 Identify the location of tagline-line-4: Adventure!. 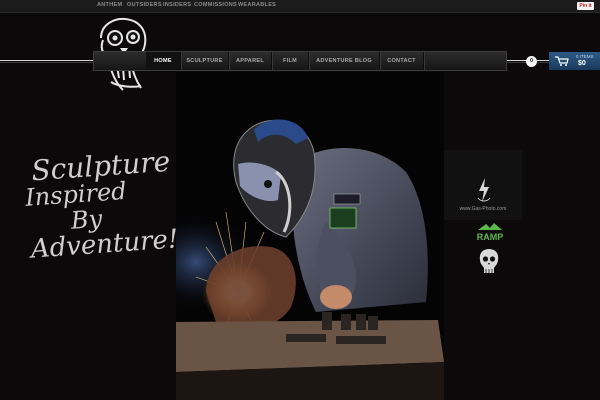
(104, 244).